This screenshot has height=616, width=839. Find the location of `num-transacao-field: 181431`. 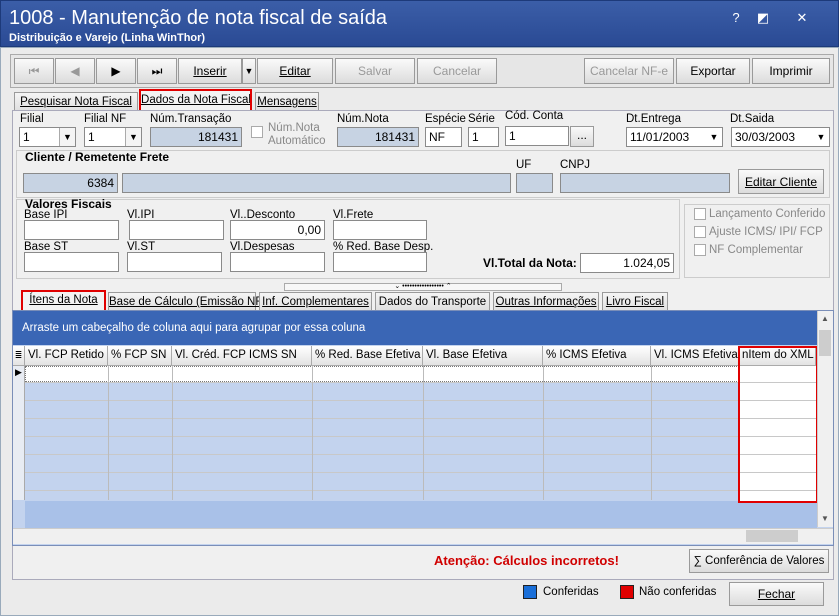

num-transacao-field: 181431 is located at coordinates (196, 137).